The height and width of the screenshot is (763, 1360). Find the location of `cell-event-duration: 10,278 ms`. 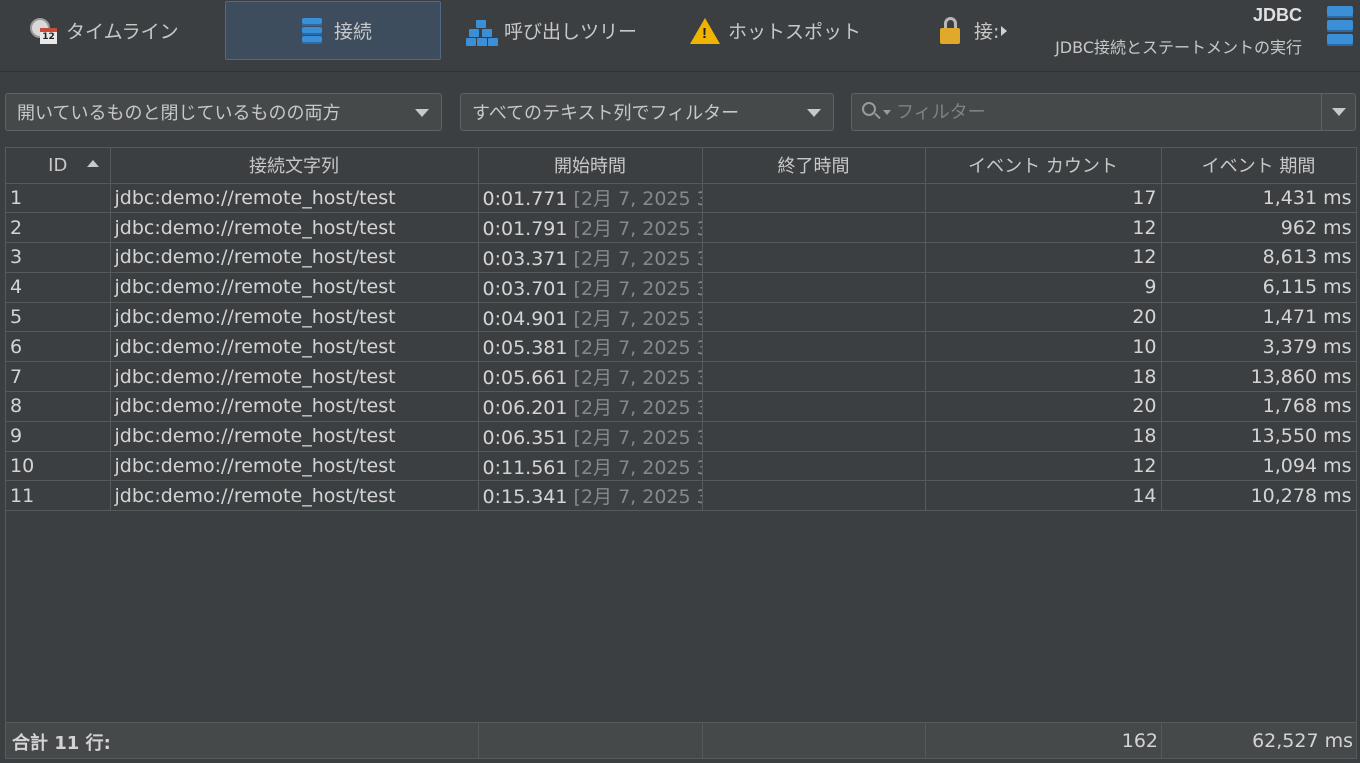

cell-event-duration: 10,278 ms is located at coordinates (1259, 496).